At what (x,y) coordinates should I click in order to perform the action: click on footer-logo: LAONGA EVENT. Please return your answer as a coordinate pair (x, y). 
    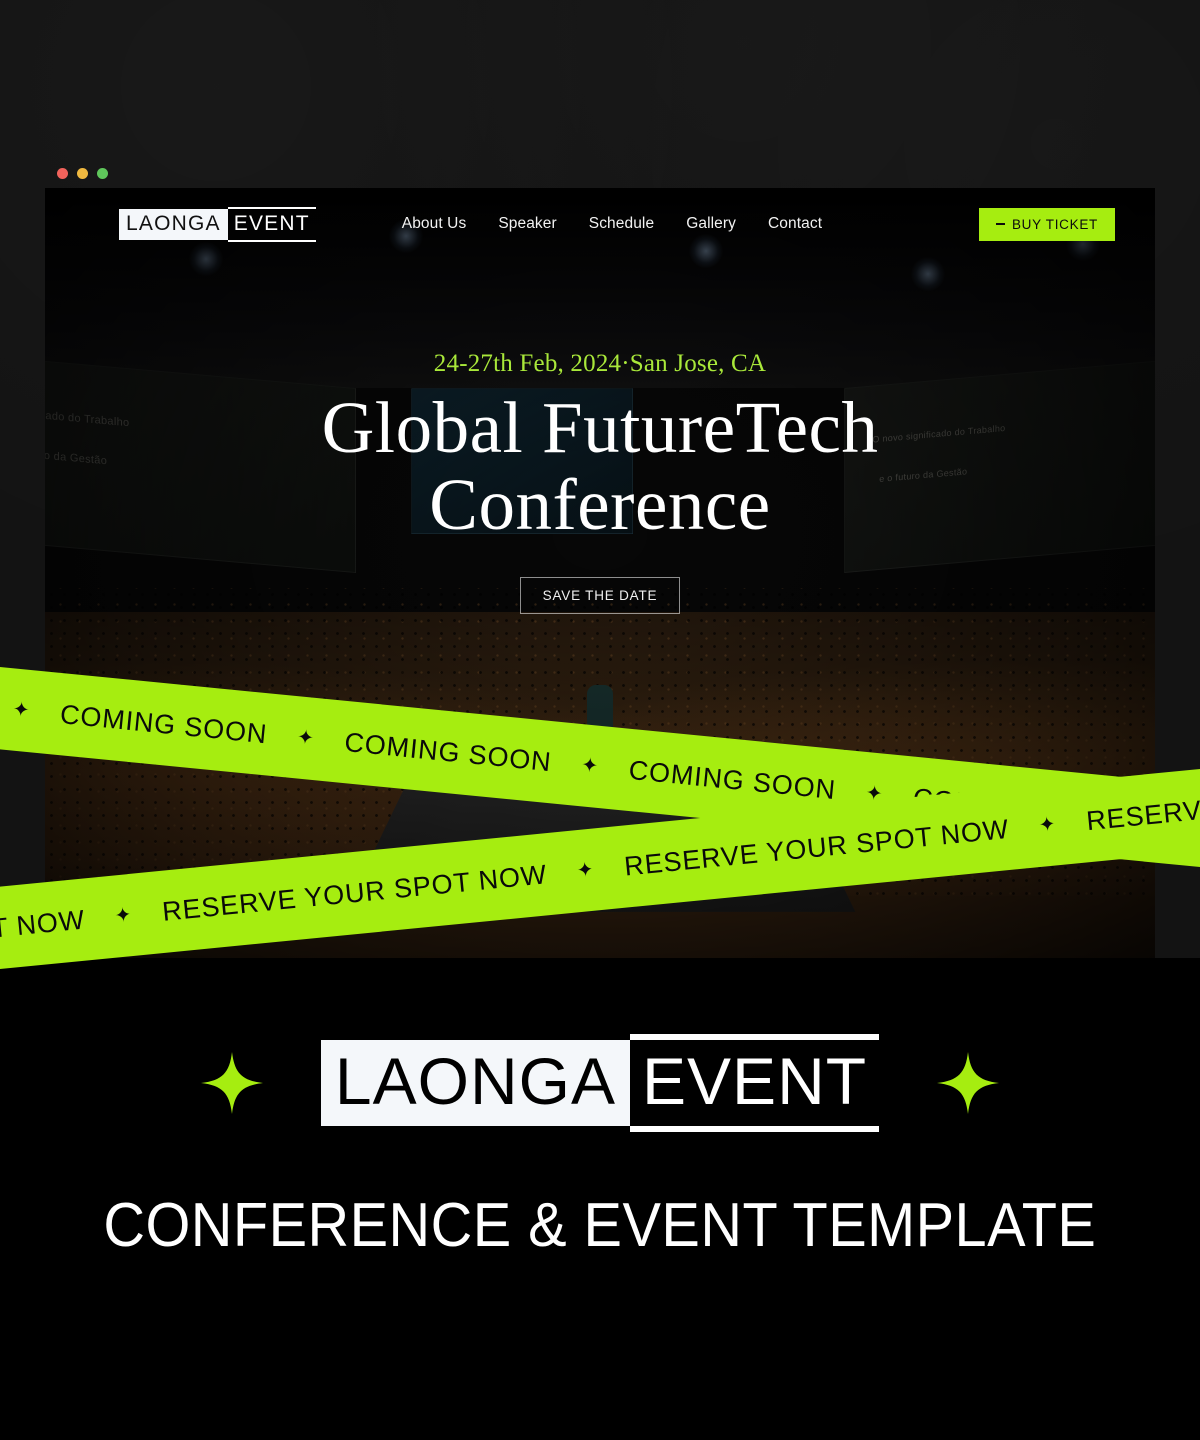
    Looking at the image, I should click on (600, 1083).